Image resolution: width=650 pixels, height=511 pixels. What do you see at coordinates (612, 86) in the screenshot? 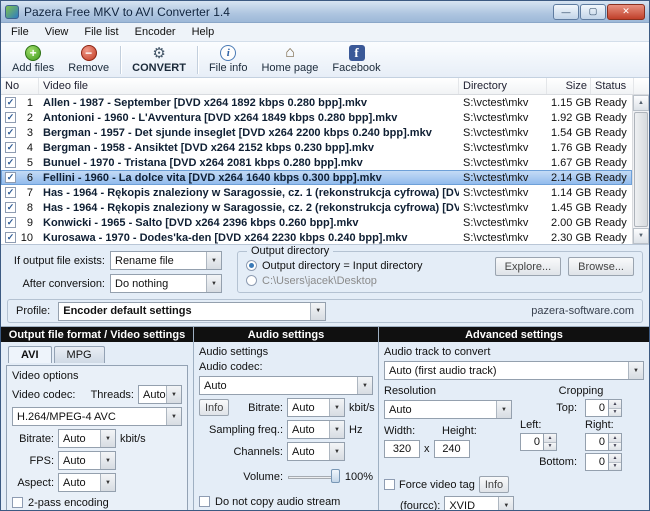
I see `column-header-status: Status` at bounding box center [612, 86].